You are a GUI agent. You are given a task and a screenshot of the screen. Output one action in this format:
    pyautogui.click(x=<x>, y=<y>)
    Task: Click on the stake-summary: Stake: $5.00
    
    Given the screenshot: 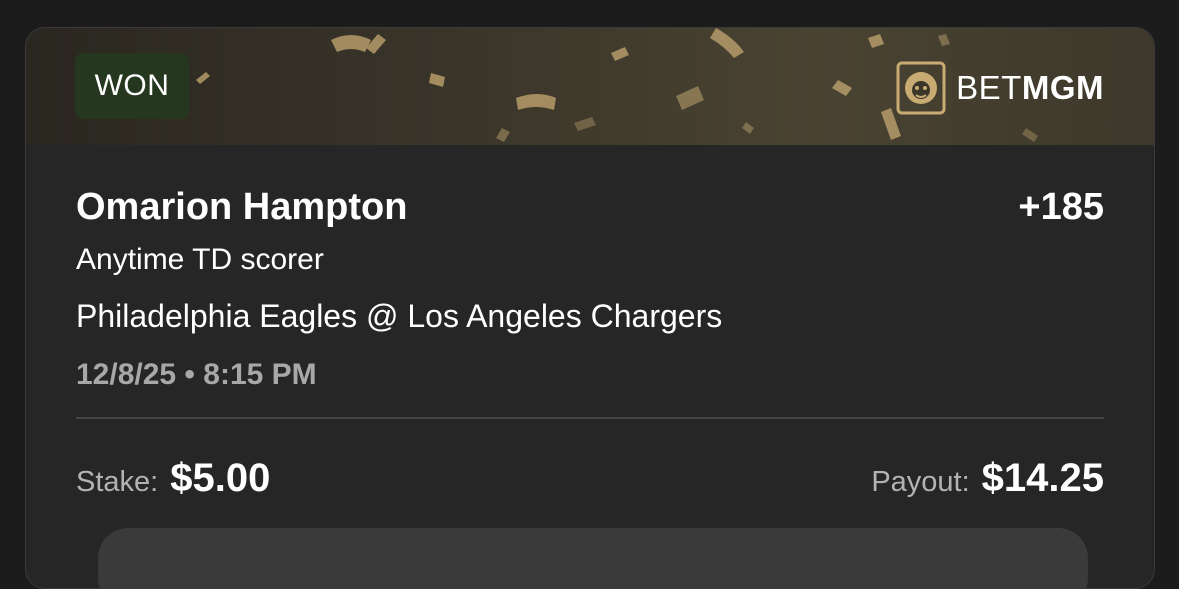 What is the action you would take?
    pyautogui.click(x=173, y=478)
    